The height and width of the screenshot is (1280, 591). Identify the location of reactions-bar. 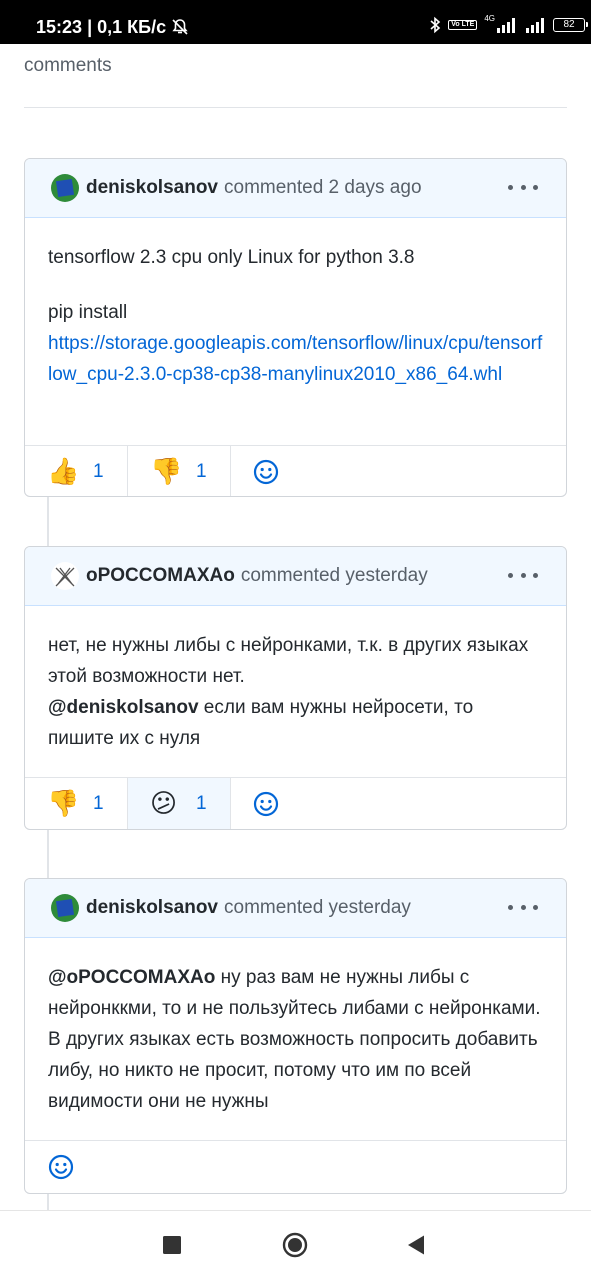
(295, 1166).